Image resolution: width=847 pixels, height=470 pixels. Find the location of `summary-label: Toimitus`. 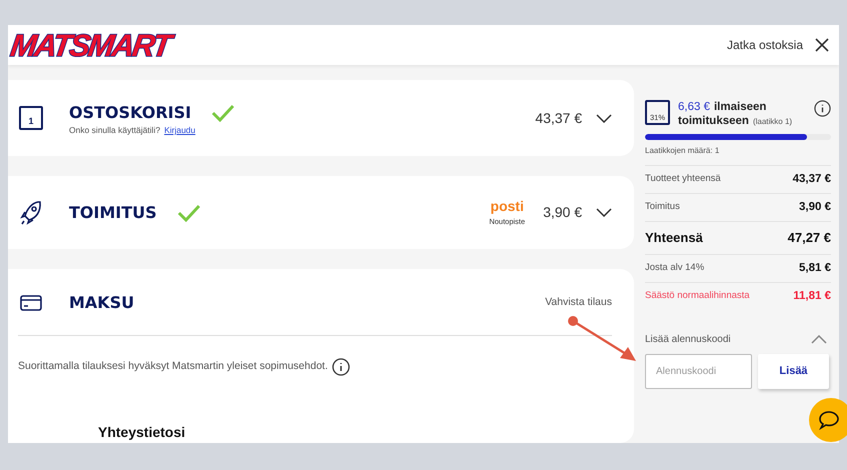

summary-label: Toimitus is located at coordinates (662, 207).